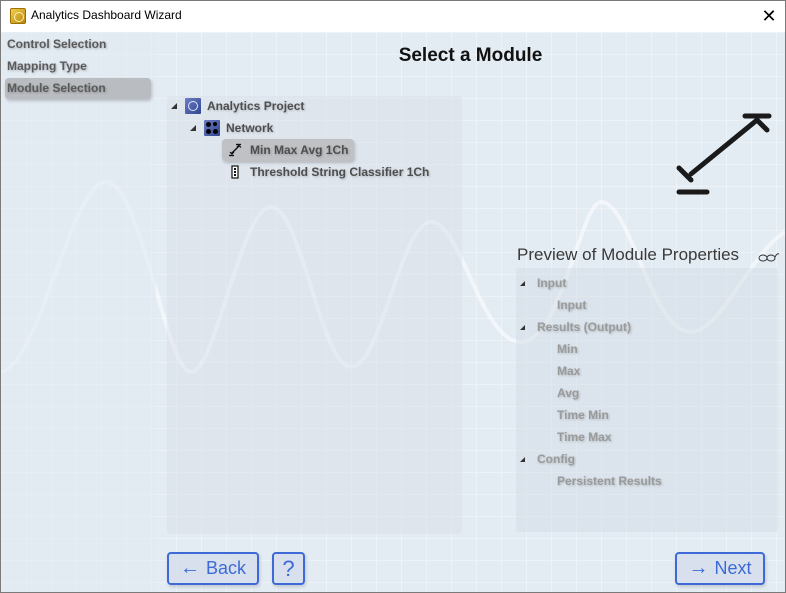 Image resolution: width=786 pixels, height=593 pixels. Describe the element at coordinates (569, 371) in the screenshot. I see `prop-item: Max` at that location.